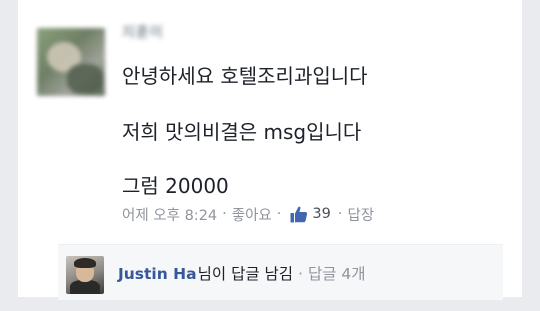  I want to click on comment-text-line: 그럼 20000, so click(175, 186).